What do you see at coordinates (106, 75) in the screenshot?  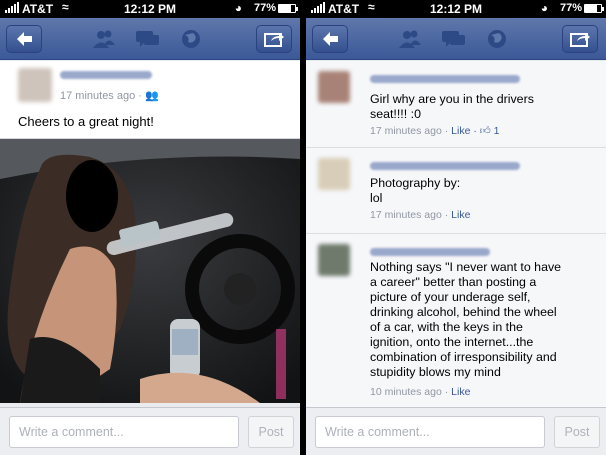 I see `author-name-redacted` at bounding box center [106, 75].